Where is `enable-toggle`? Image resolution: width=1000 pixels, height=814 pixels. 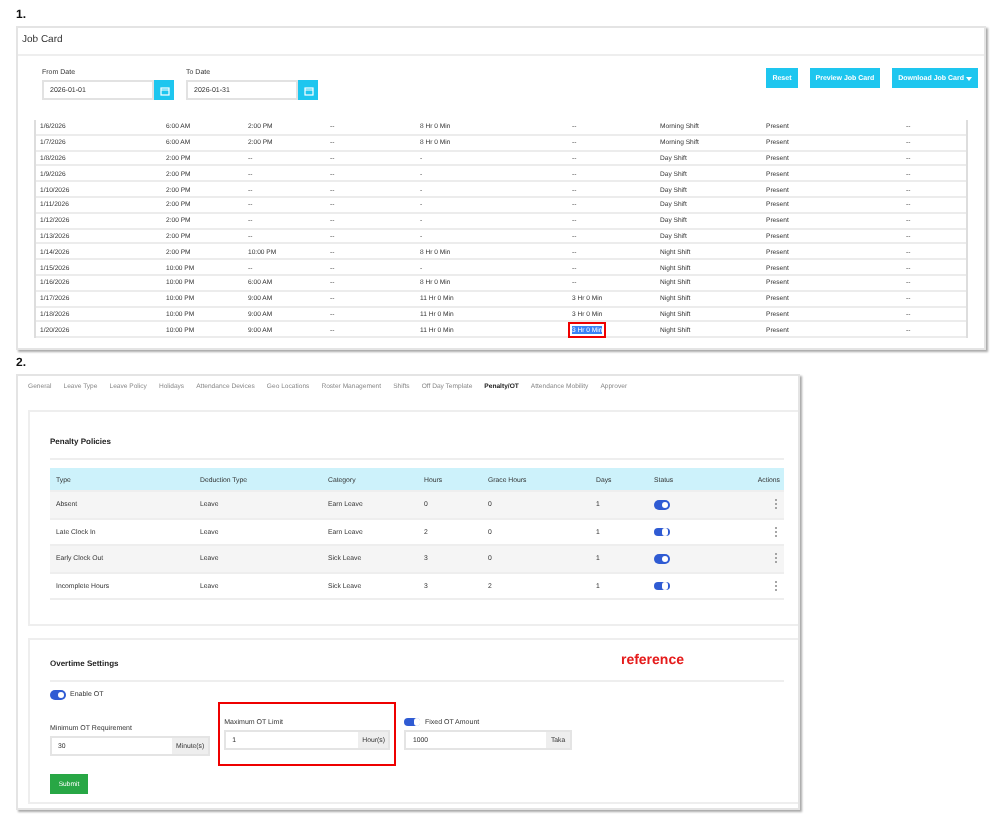
enable-toggle is located at coordinates (58, 695).